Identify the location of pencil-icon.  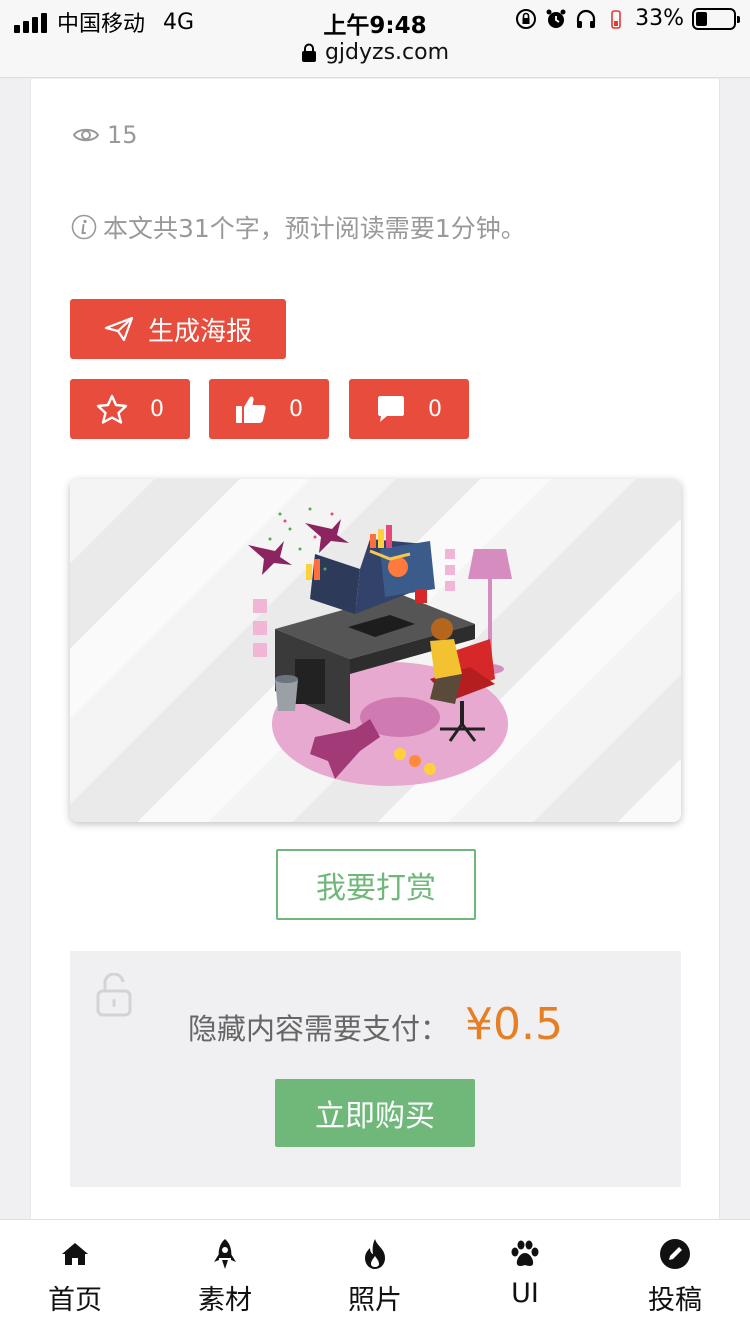
(675, 1254).